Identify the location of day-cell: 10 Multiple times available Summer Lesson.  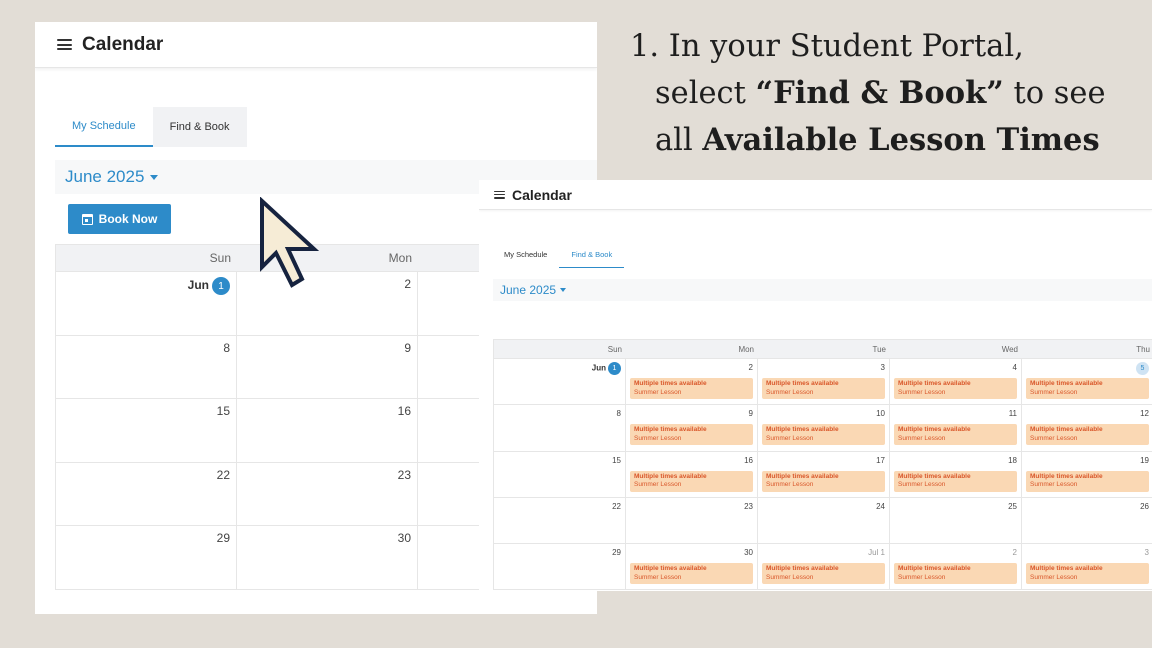
(824, 428).